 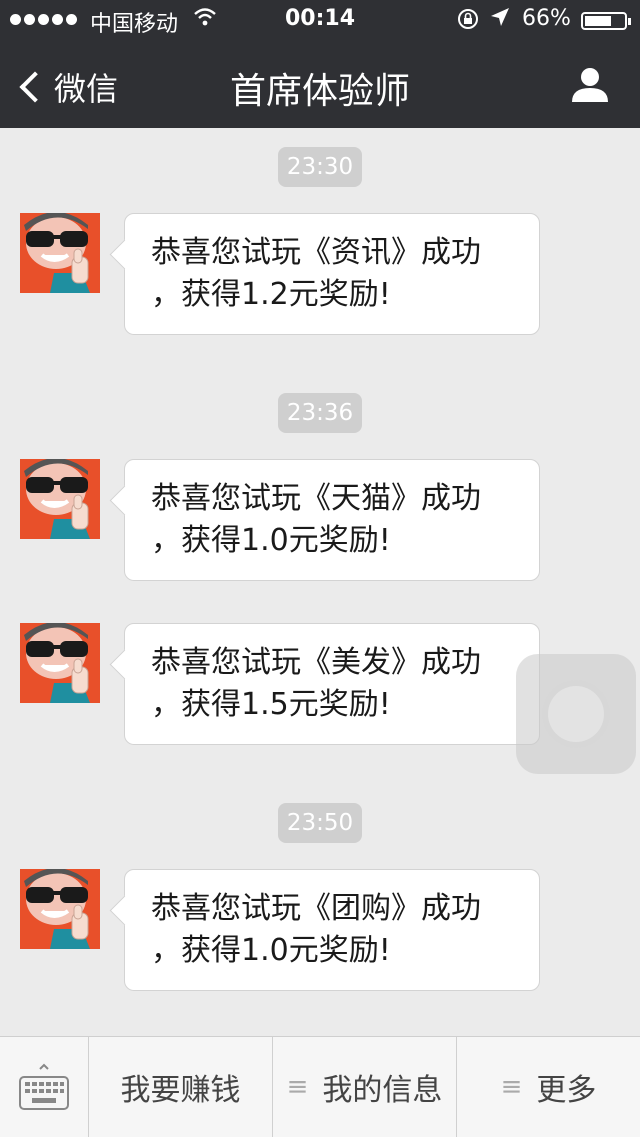 I want to click on timestamp-badge: 23:30, so click(x=320, y=167).